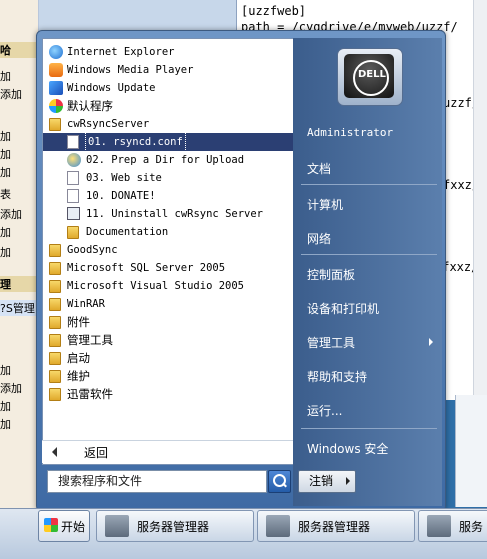 This screenshot has height=559, width=487. What do you see at coordinates (51, 525) in the screenshot?
I see `windows-logo-icon` at bounding box center [51, 525].